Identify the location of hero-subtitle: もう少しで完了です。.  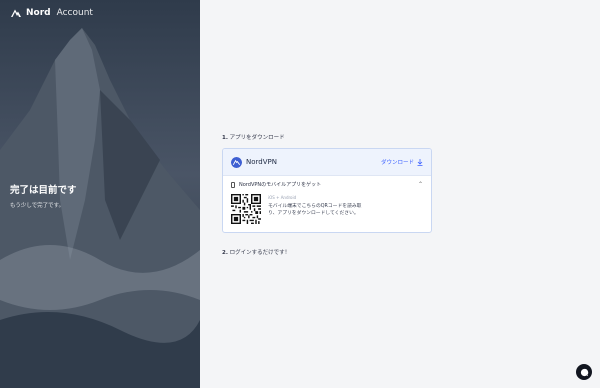
(37, 206).